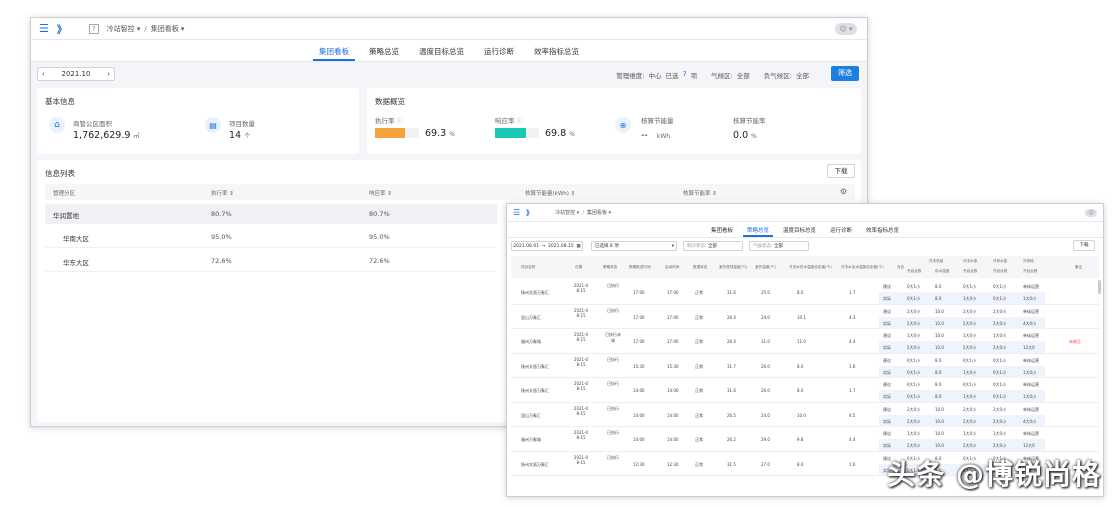  Describe the element at coordinates (380, 193) in the screenshot. I see `col-resp: 响应率 ⇕` at that location.